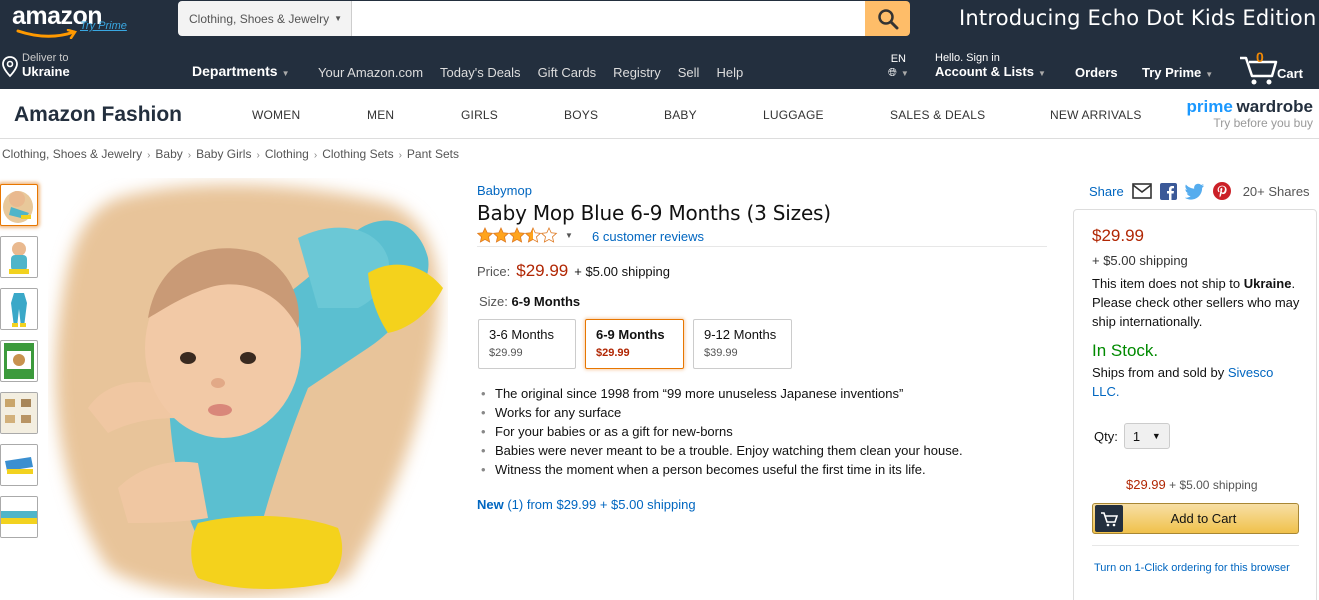 Image resolution: width=1319 pixels, height=600 pixels. I want to click on add-to-cart-button: Add to Cart, so click(1195, 518).